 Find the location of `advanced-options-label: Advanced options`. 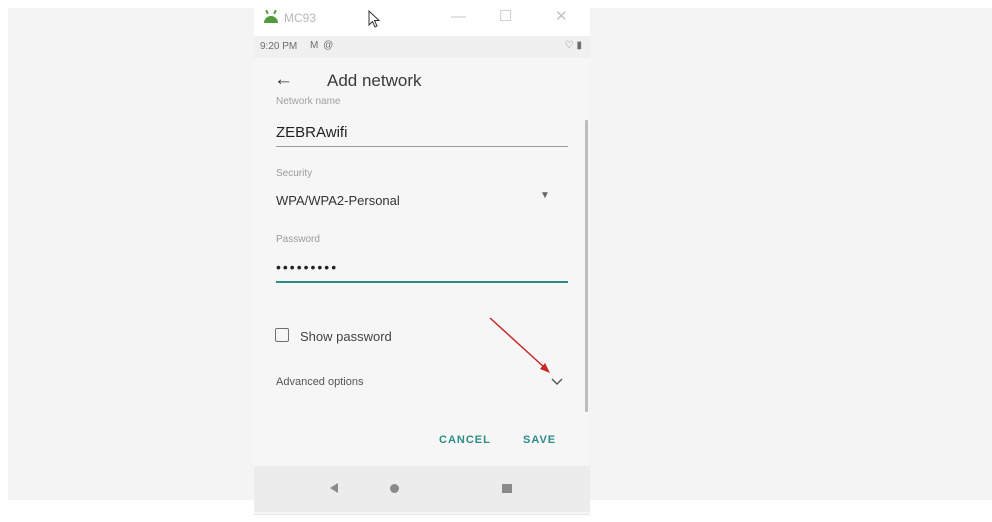

advanced-options-label: Advanced options is located at coordinates (319, 382).